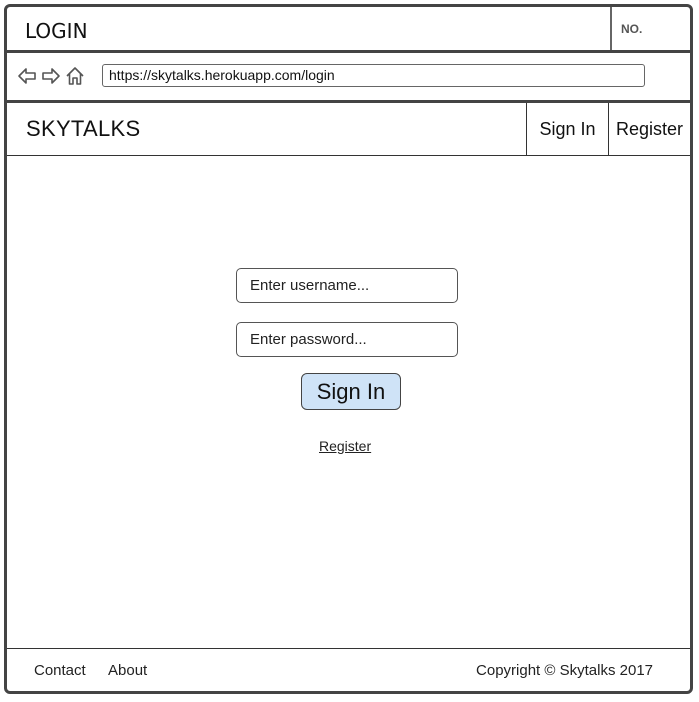  What do you see at coordinates (127, 670) in the screenshot?
I see `footer-about-link: About` at bounding box center [127, 670].